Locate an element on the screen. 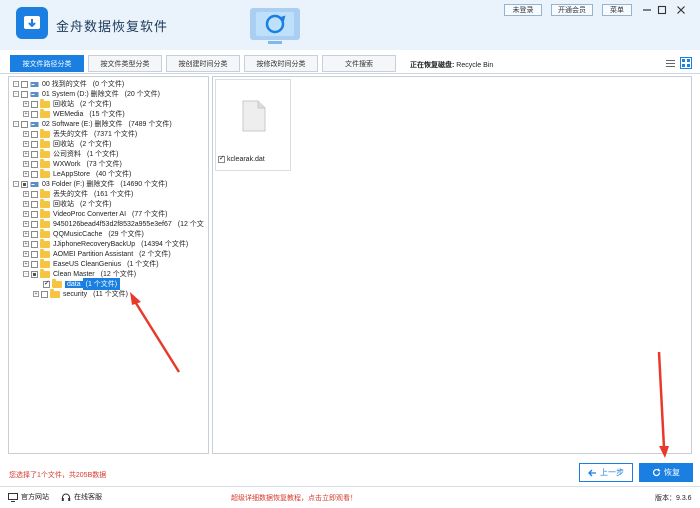 The width and height of the screenshot is (700, 508). tree-node: - 00 找到的文件 (0 个文件) is located at coordinates (68, 84).